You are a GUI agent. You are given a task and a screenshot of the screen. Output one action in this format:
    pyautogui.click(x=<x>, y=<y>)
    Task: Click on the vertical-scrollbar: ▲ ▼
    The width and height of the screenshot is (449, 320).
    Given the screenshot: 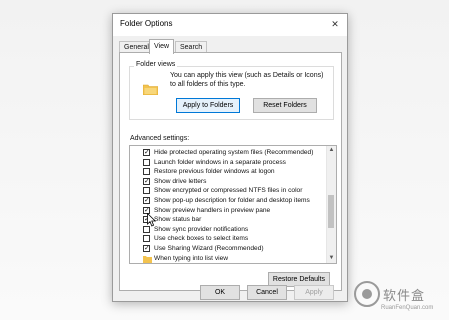 What is the action you would take?
    pyautogui.click(x=331, y=204)
    